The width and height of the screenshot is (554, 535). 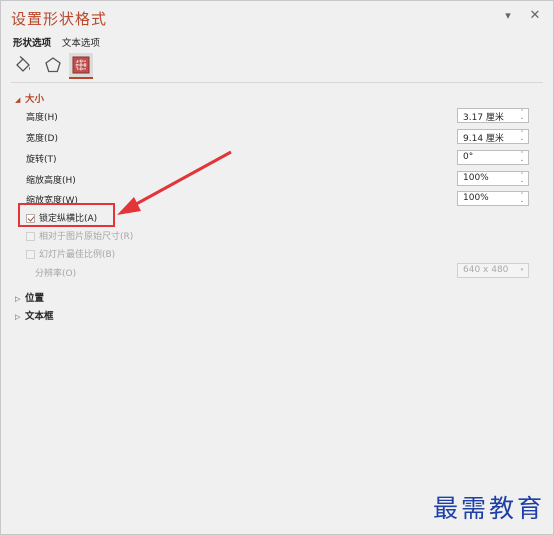 What do you see at coordinates (489, 508) in the screenshot?
I see `watermark-text: 最需教育` at bounding box center [489, 508].